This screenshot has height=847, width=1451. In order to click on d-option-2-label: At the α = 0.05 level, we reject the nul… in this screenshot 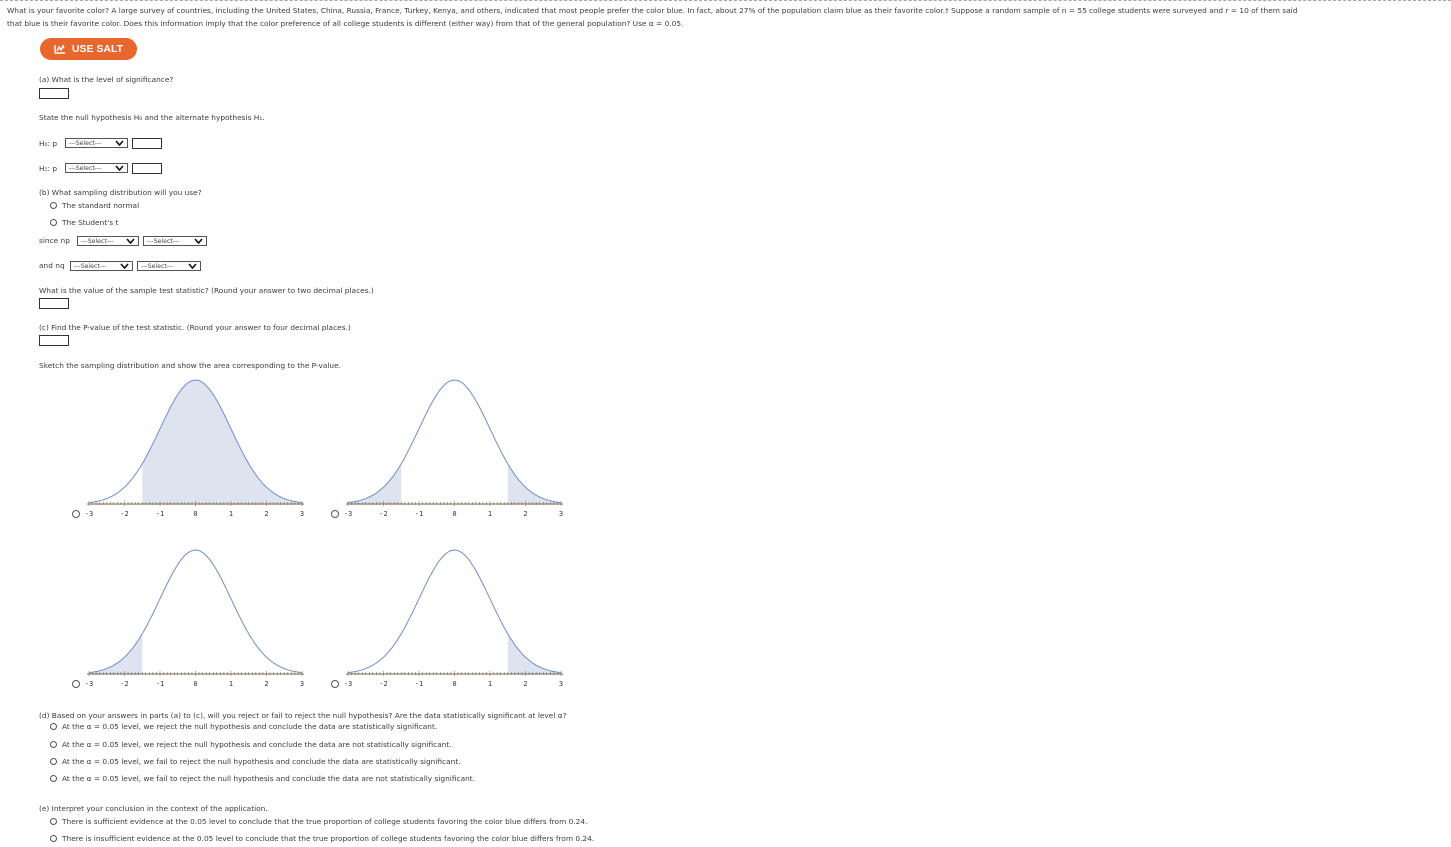, I will do `click(257, 744)`.